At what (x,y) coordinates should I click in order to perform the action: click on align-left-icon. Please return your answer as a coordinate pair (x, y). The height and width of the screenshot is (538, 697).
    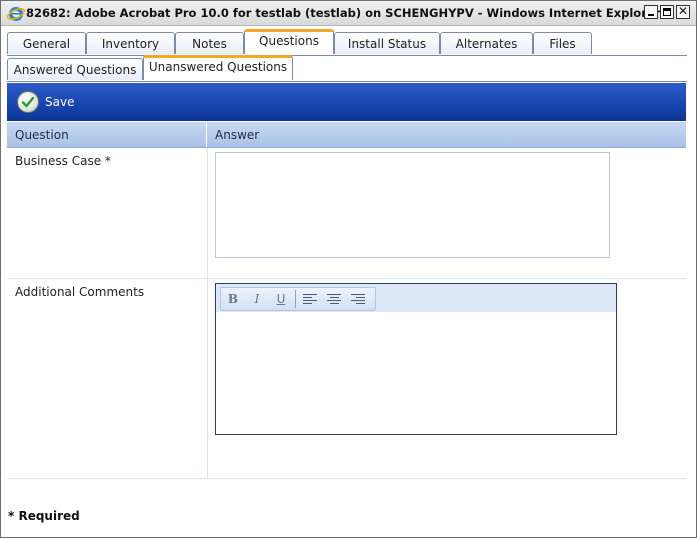
    Looking at the image, I should click on (310, 299).